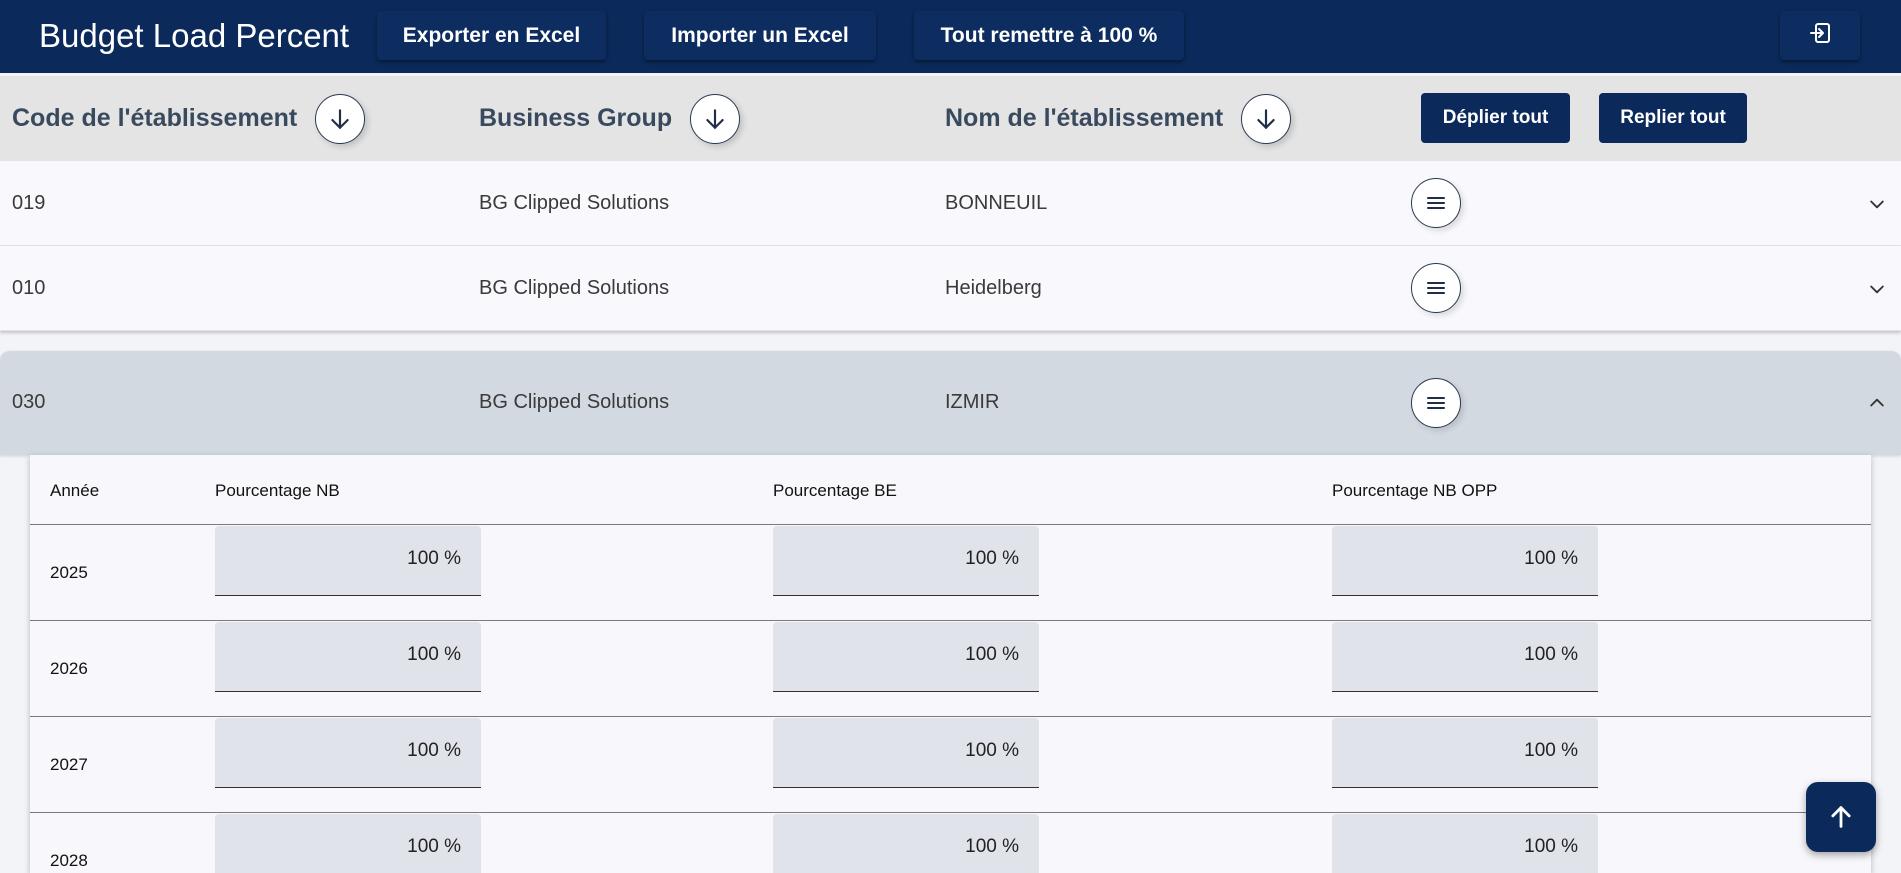 The width and height of the screenshot is (1901, 873). What do you see at coordinates (155, 118) in the screenshot?
I see `column-label-code: Code de l'établissement` at bounding box center [155, 118].